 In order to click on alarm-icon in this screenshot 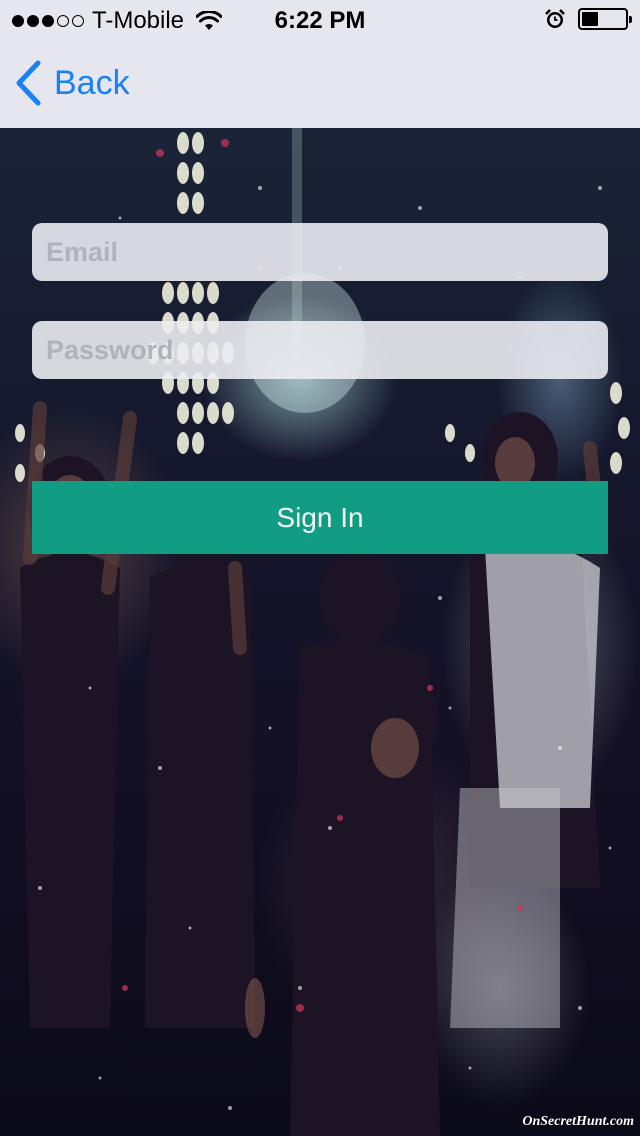, I will do `click(555, 18)`.